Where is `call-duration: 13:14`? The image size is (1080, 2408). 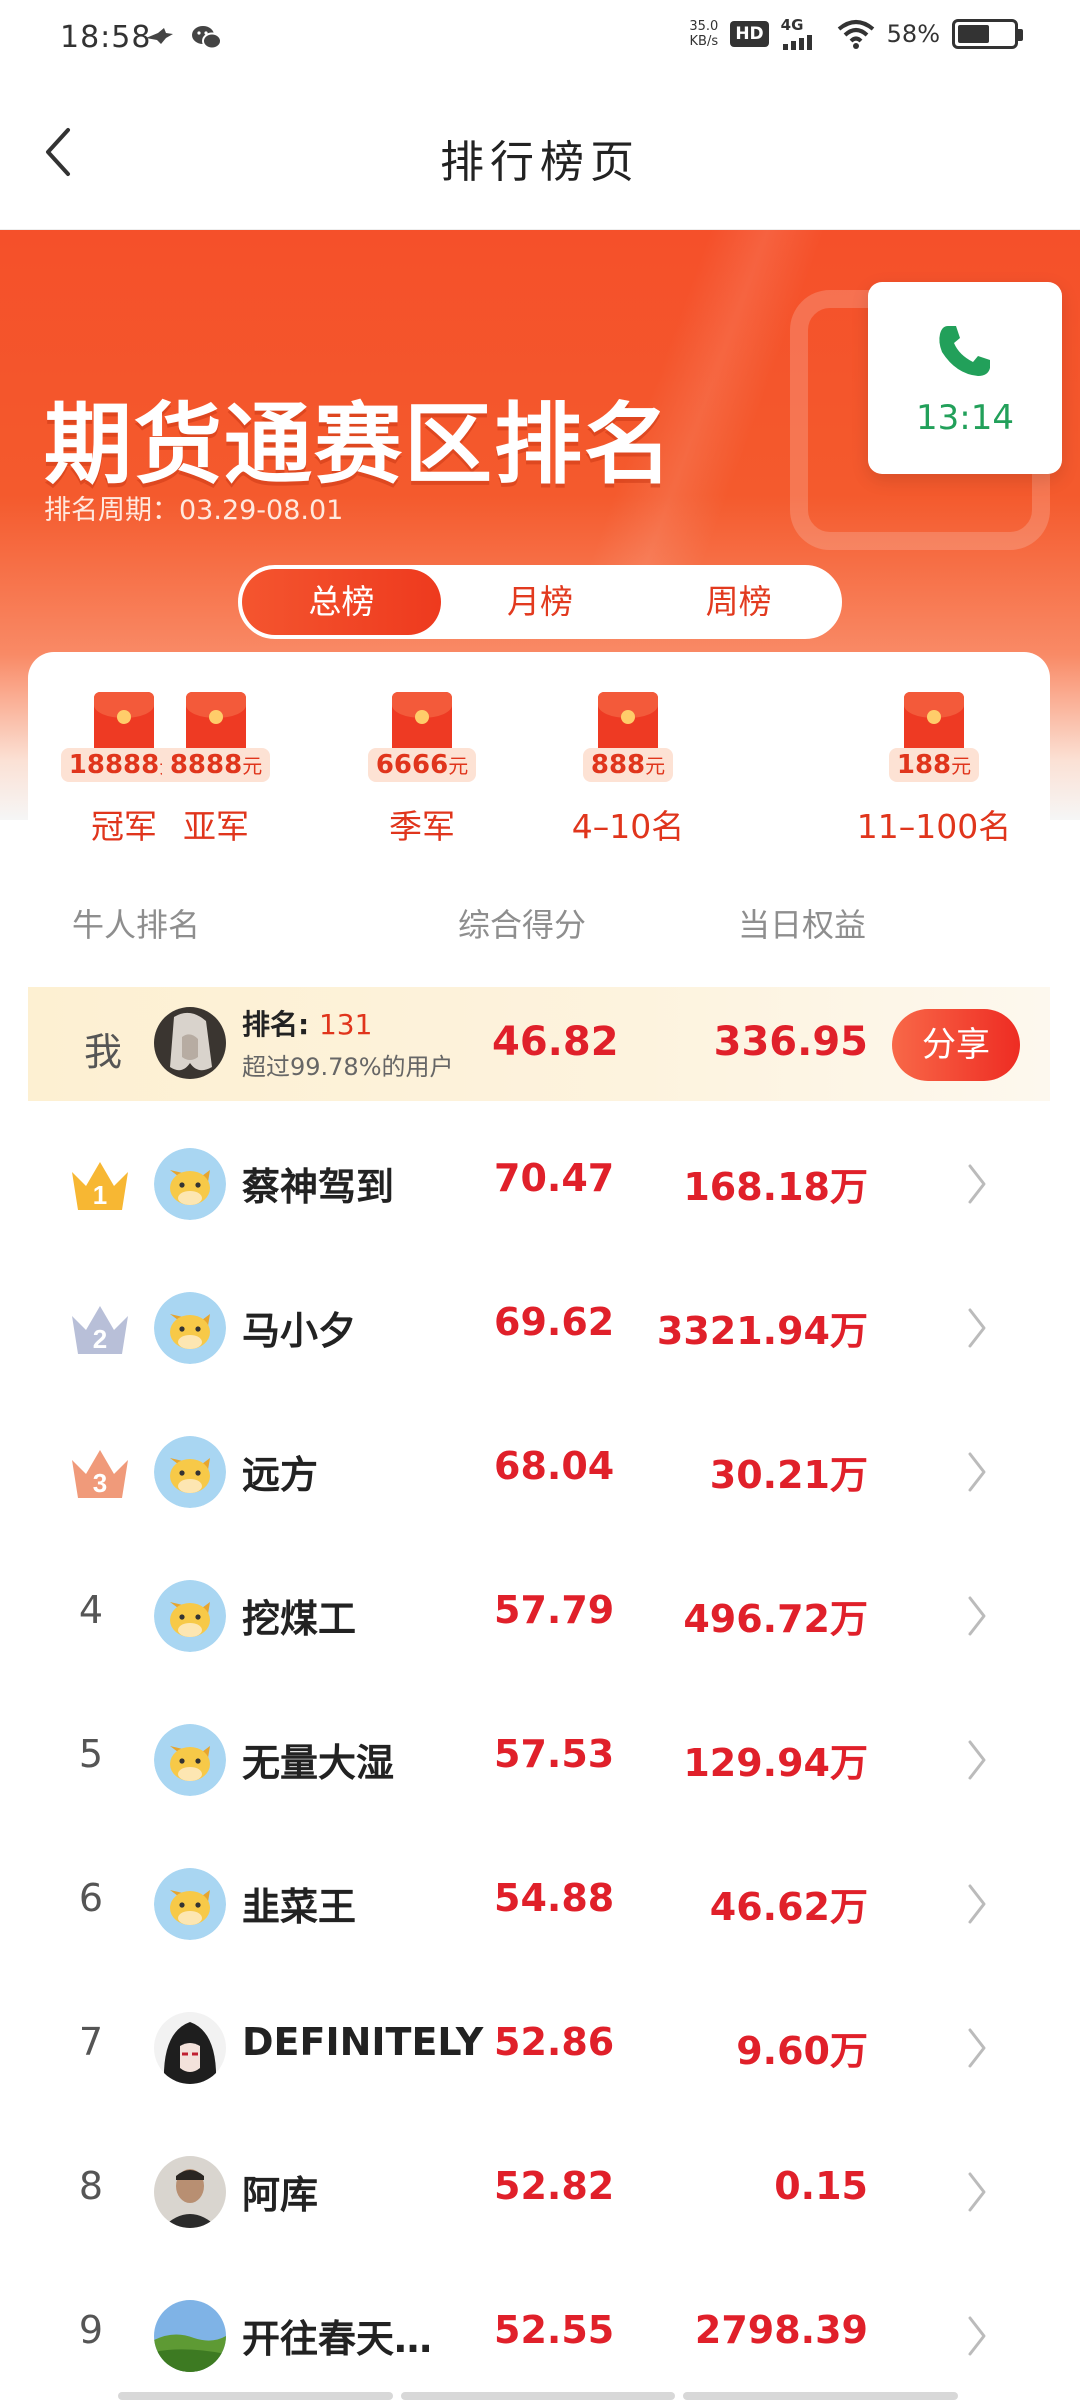 call-duration: 13:14 is located at coordinates (965, 418).